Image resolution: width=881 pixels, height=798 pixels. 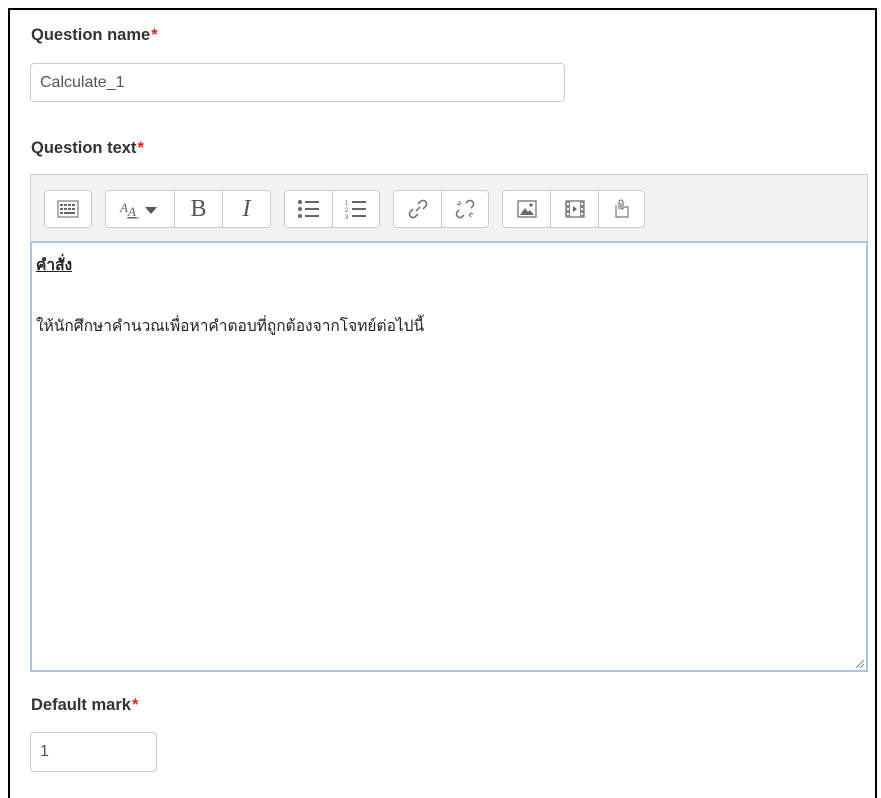 I want to click on manage-files-button, so click(x=621, y=209).